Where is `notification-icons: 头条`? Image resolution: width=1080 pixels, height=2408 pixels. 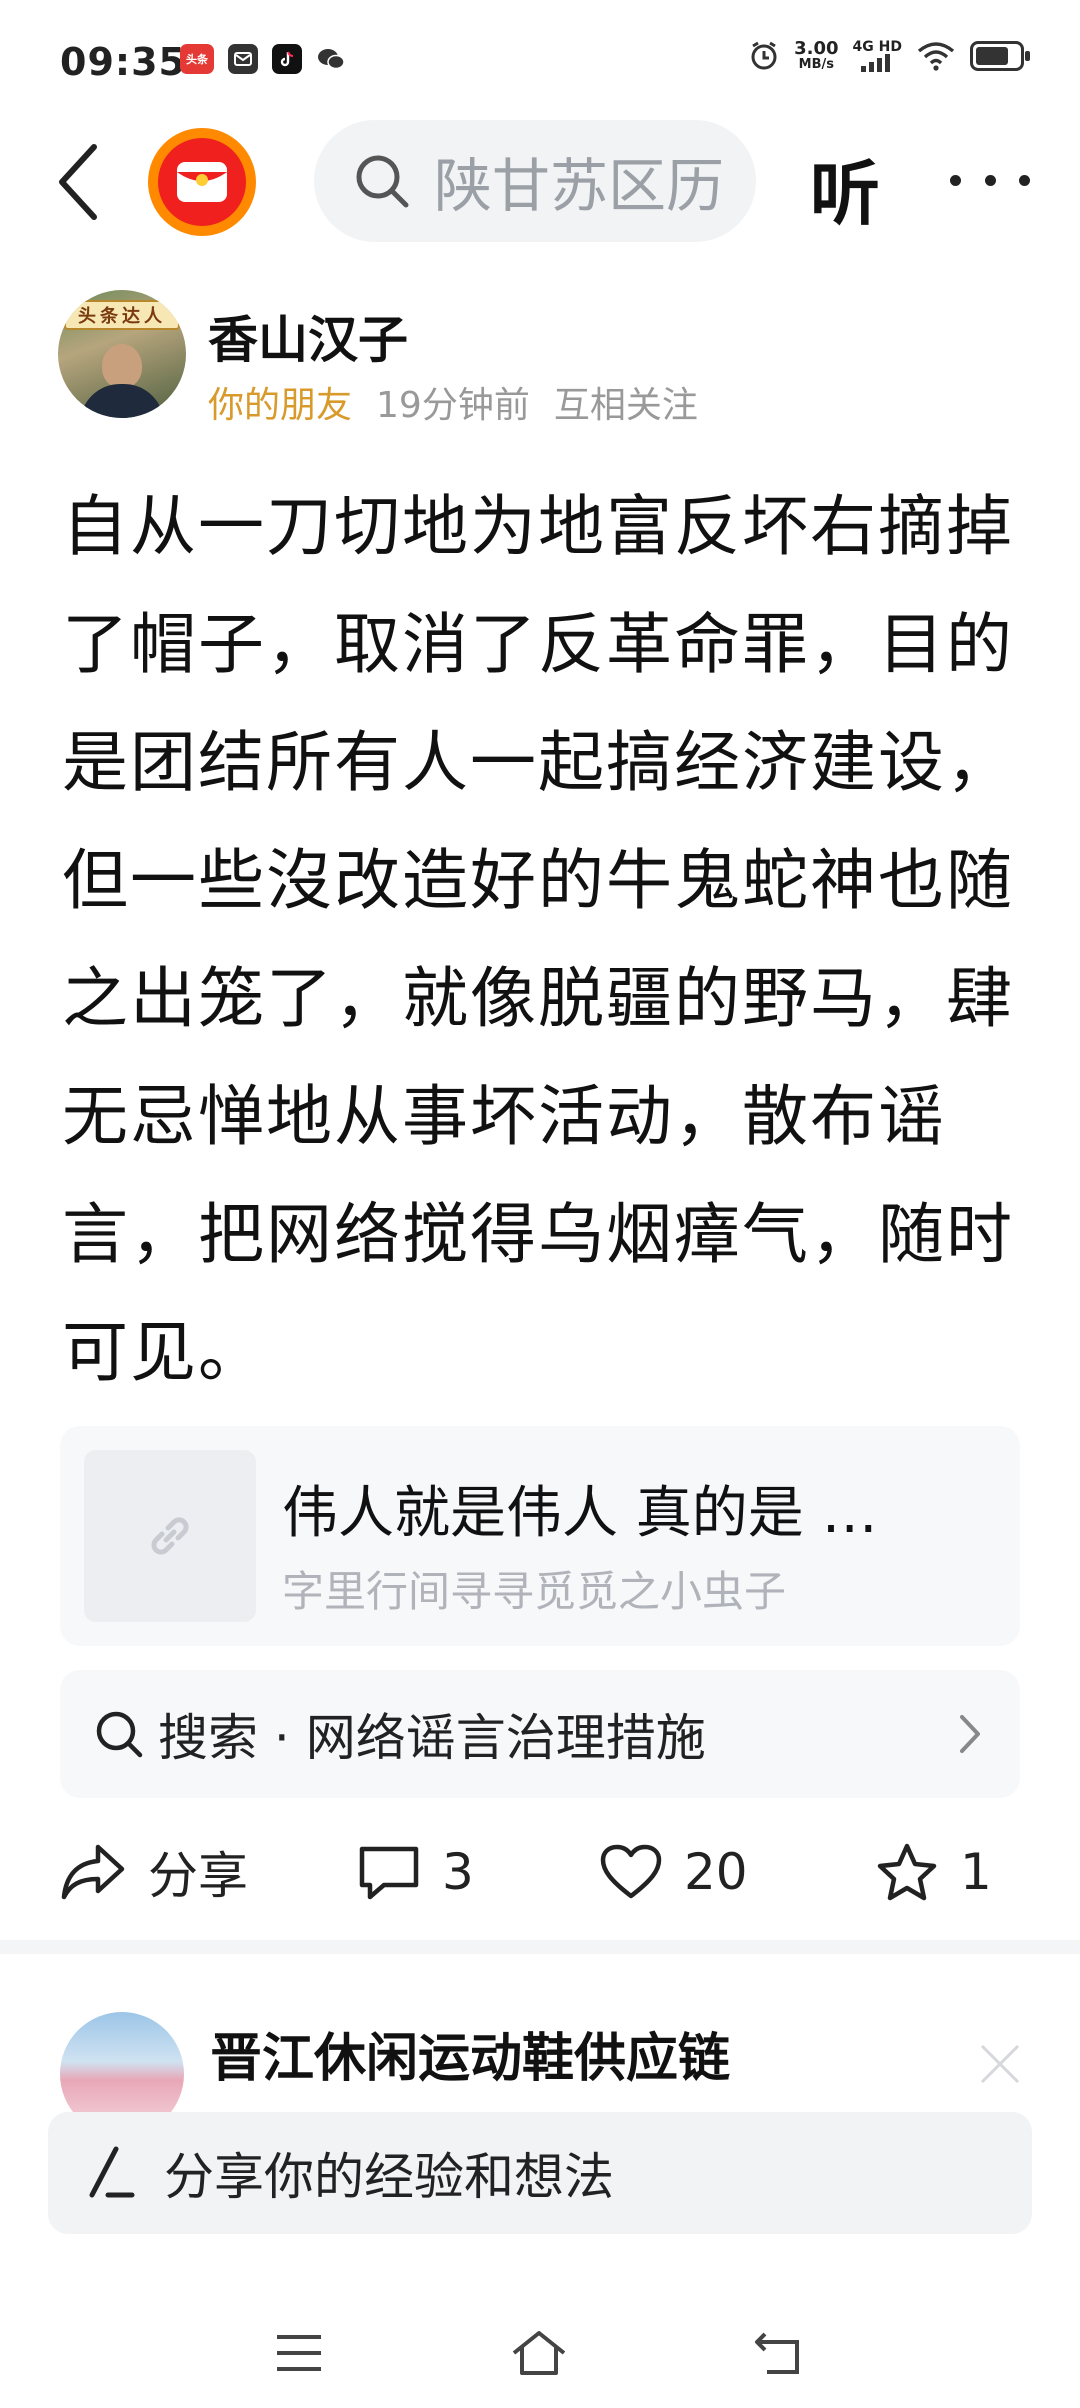
notification-icons: 头条 is located at coordinates (263, 59).